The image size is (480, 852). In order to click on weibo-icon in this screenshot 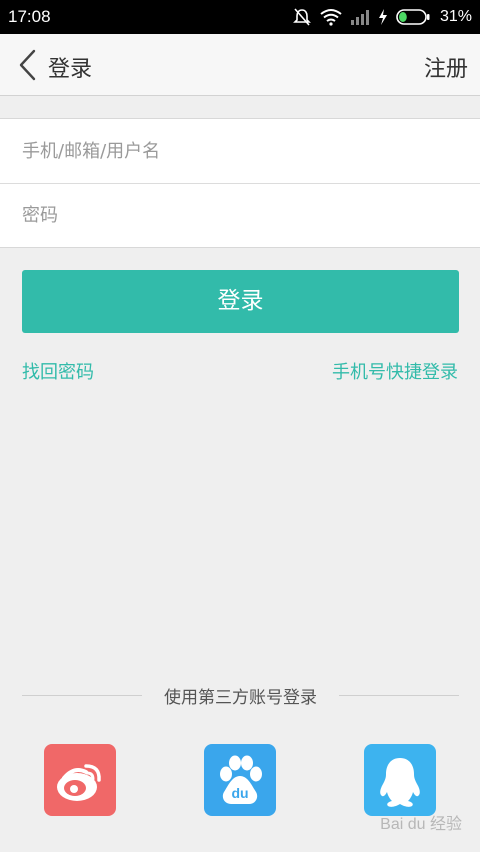, I will do `click(79, 782)`.